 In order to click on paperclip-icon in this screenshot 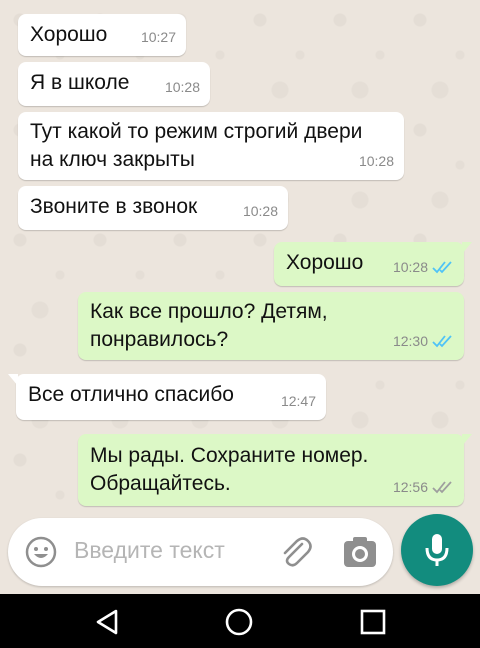, I will do `click(295, 552)`.